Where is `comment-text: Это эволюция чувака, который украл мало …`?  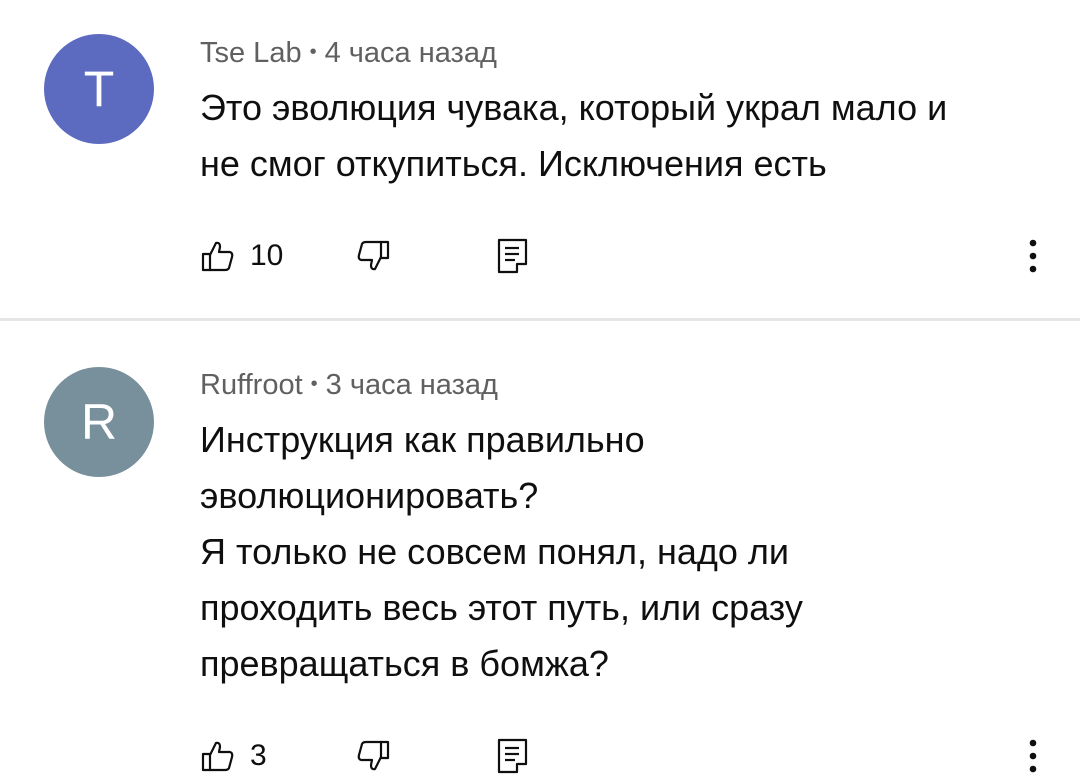 comment-text: Это эволюция чувака, который украл мало … is located at coordinates (620, 136).